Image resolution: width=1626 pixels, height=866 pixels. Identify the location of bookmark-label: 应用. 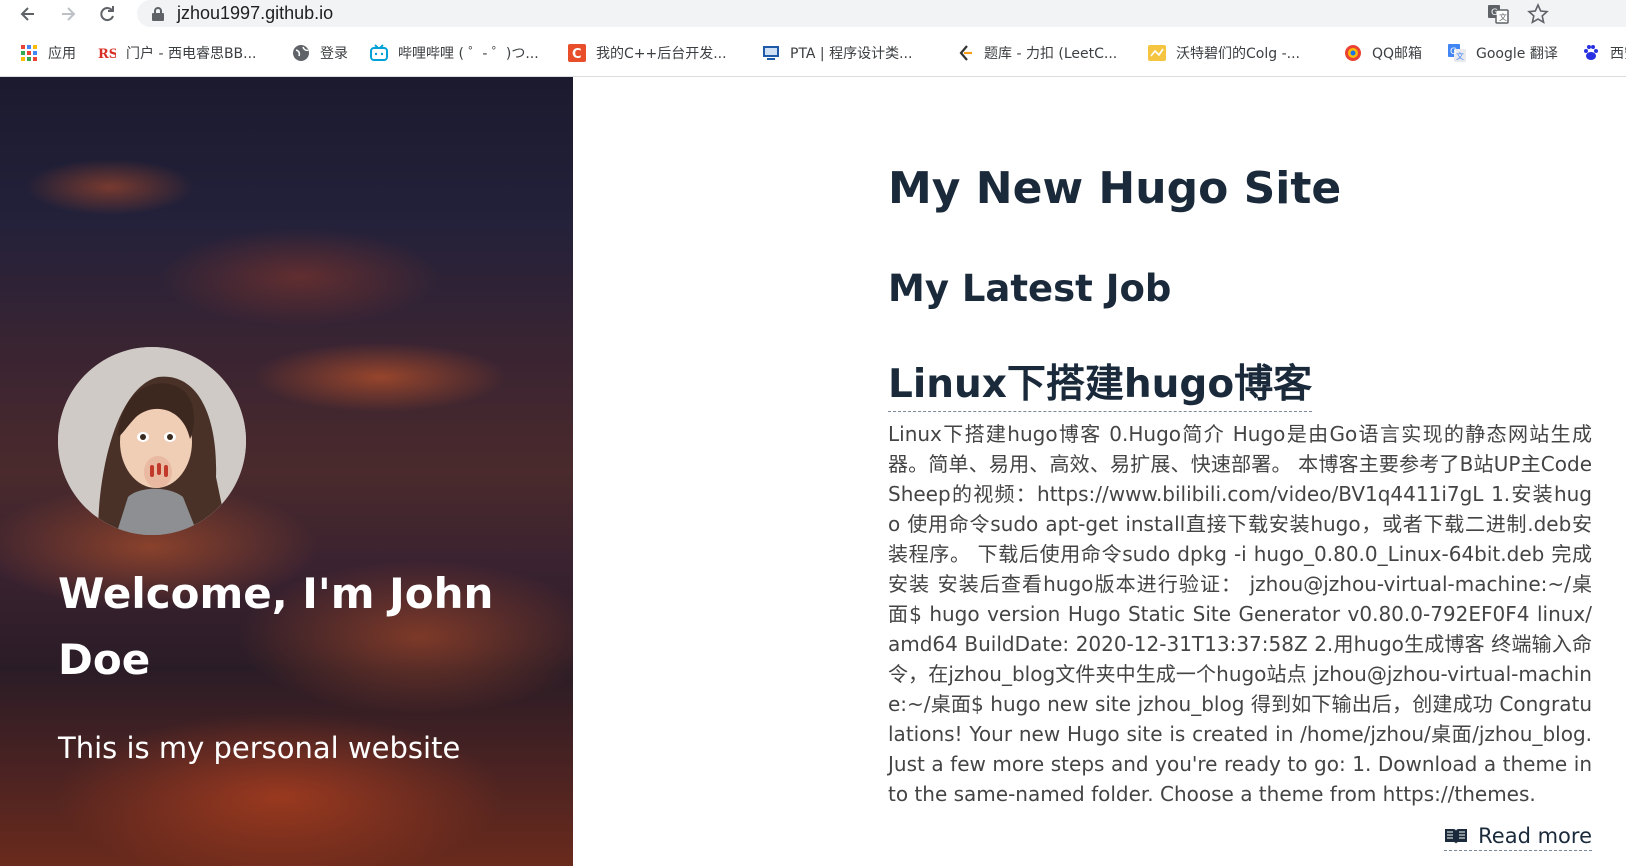
(62, 54).